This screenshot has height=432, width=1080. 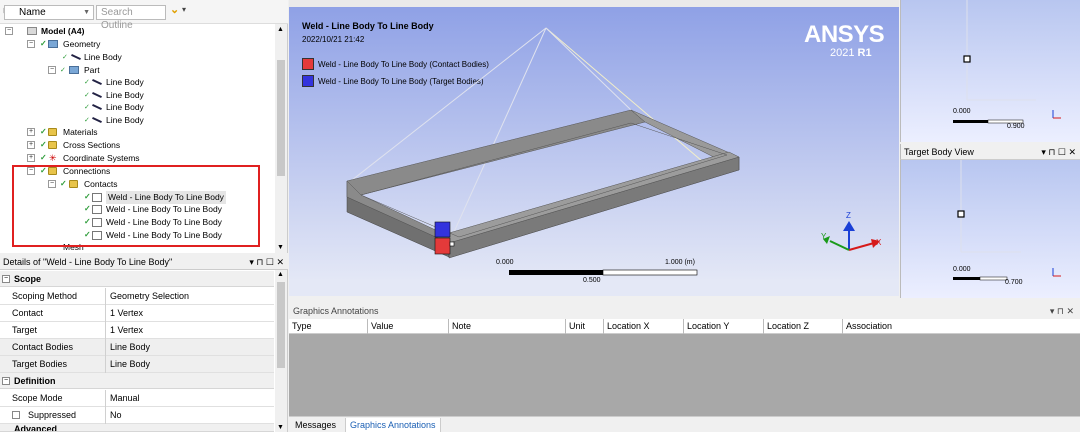 I want to click on contact-body-marker, so click(x=442, y=246).